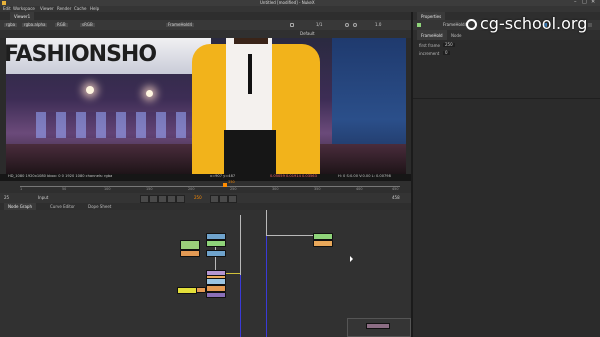  Describe the element at coordinates (216, 253) in the screenshot. I see `node-merge` at that location.